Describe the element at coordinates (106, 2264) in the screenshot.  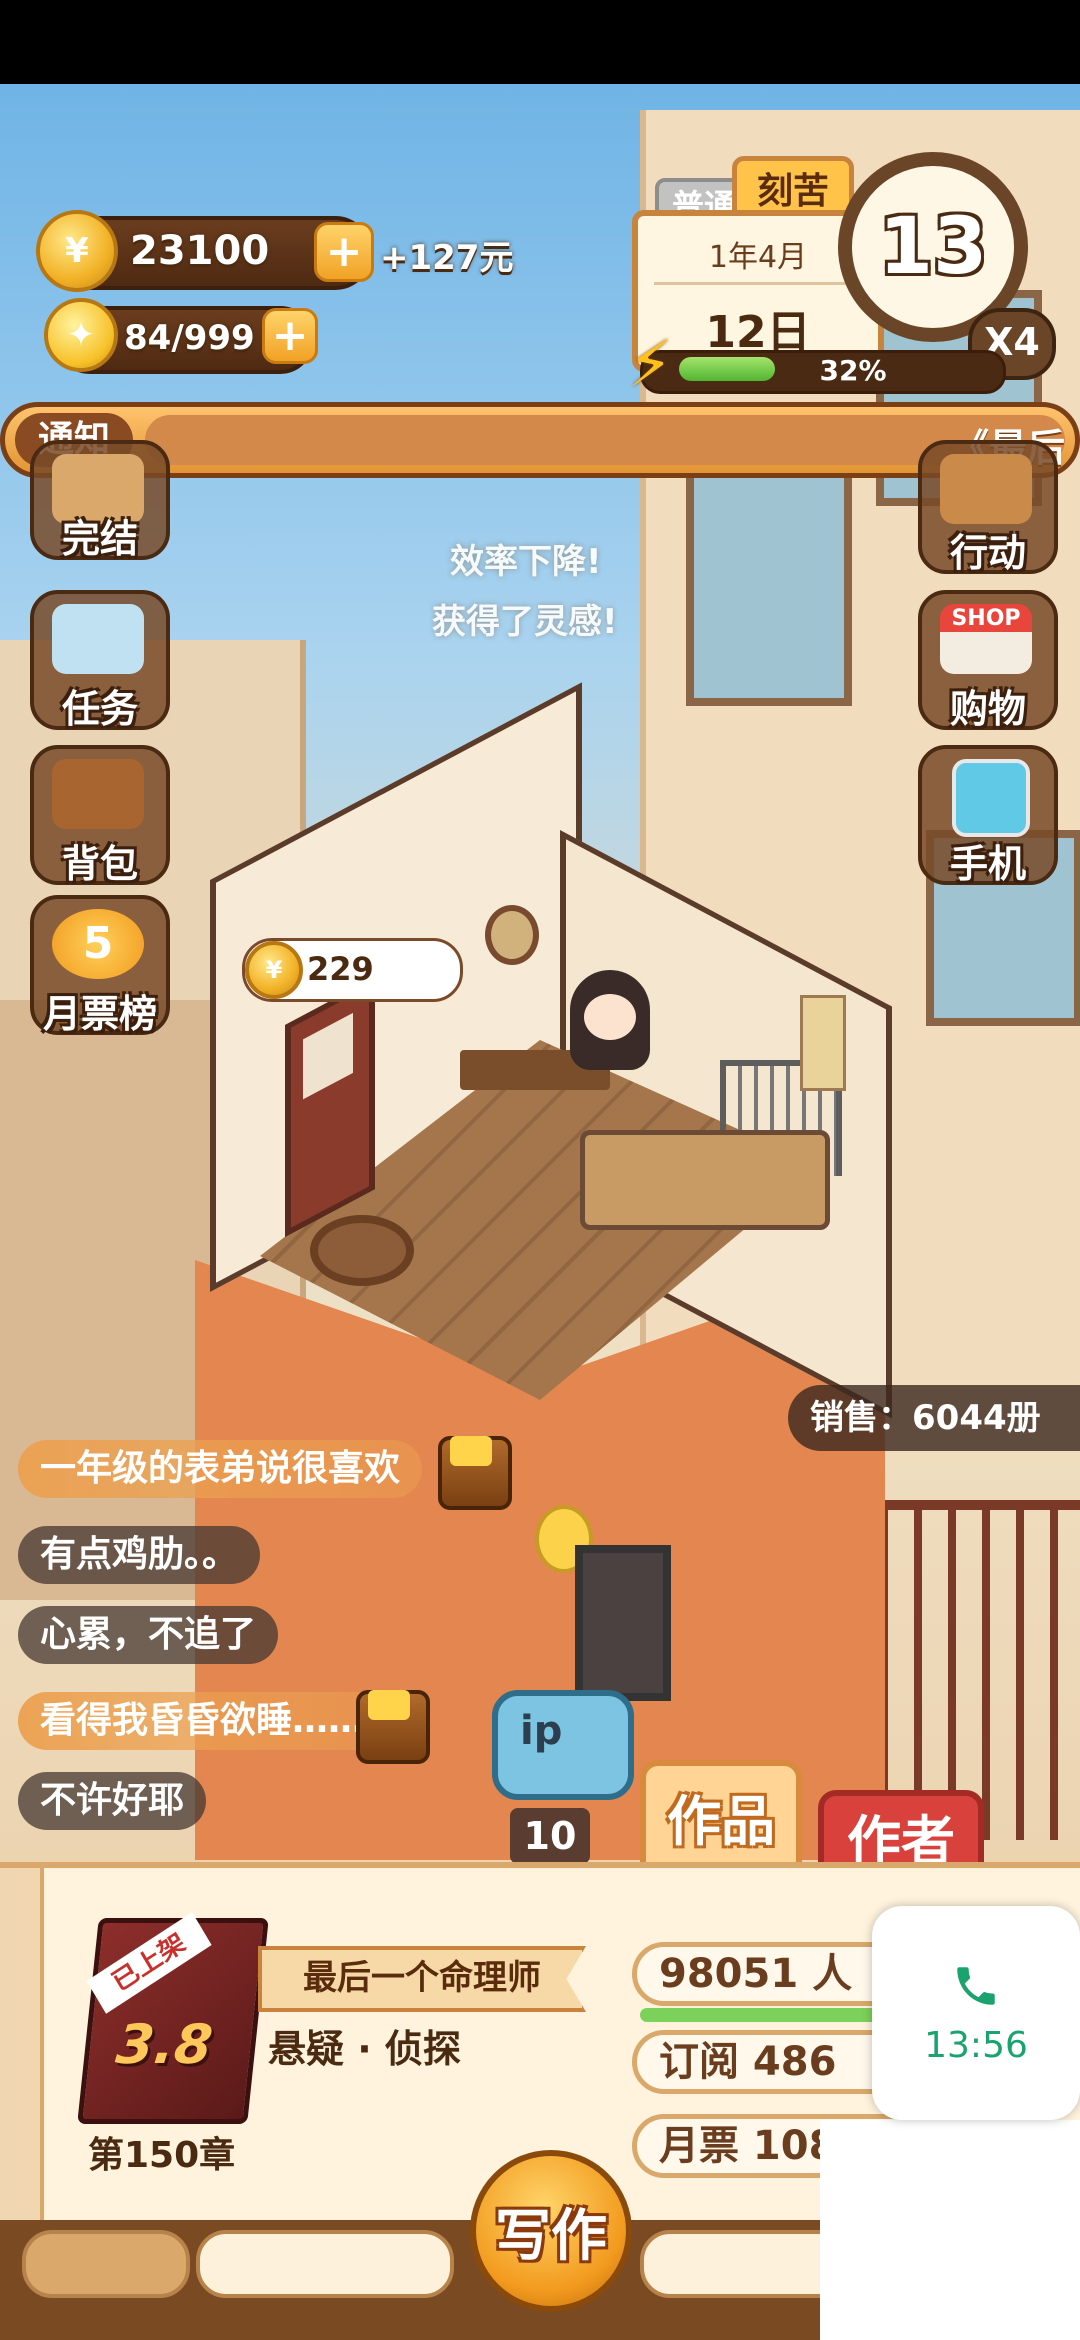
I see `nav-slot-left` at that location.